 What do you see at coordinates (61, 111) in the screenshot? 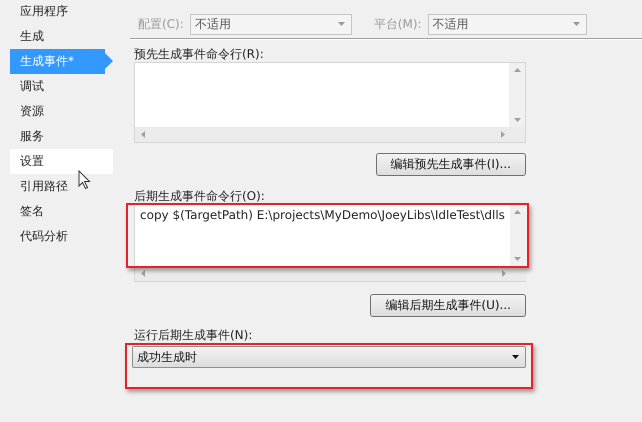
I see `sidebar-item: 资源` at bounding box center [61, 111].